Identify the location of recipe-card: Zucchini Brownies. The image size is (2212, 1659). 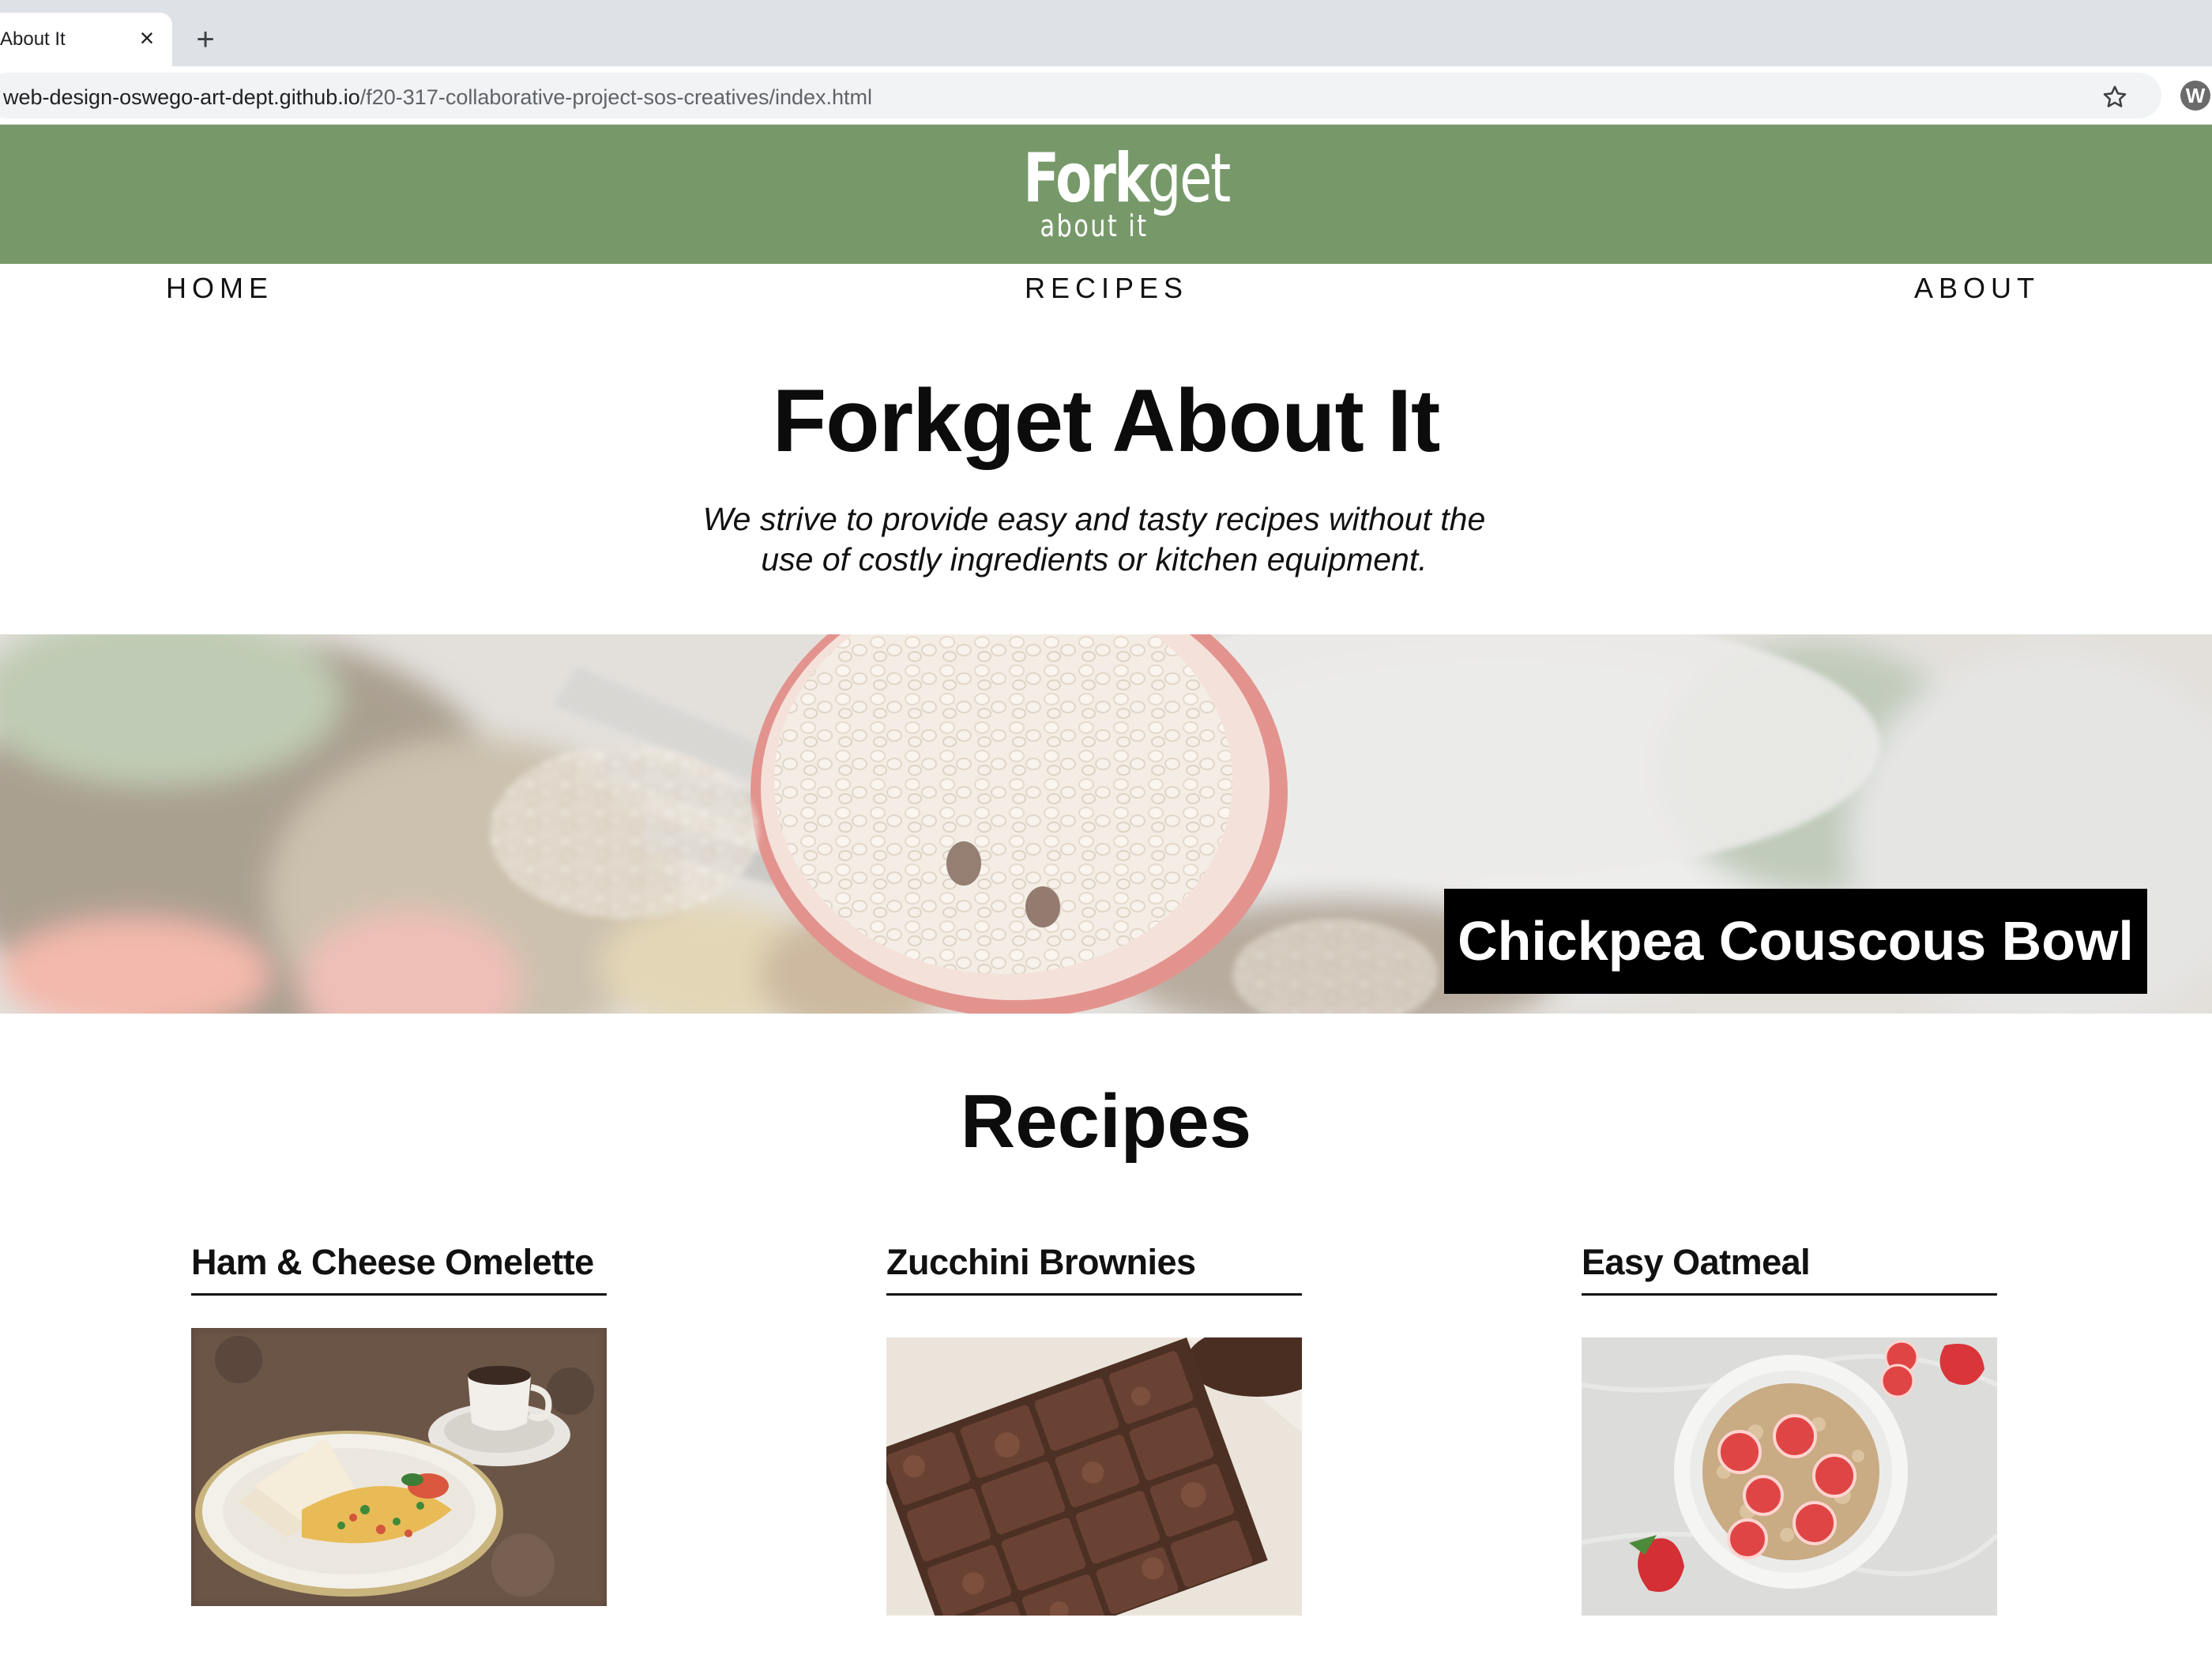
(1094, 1426).